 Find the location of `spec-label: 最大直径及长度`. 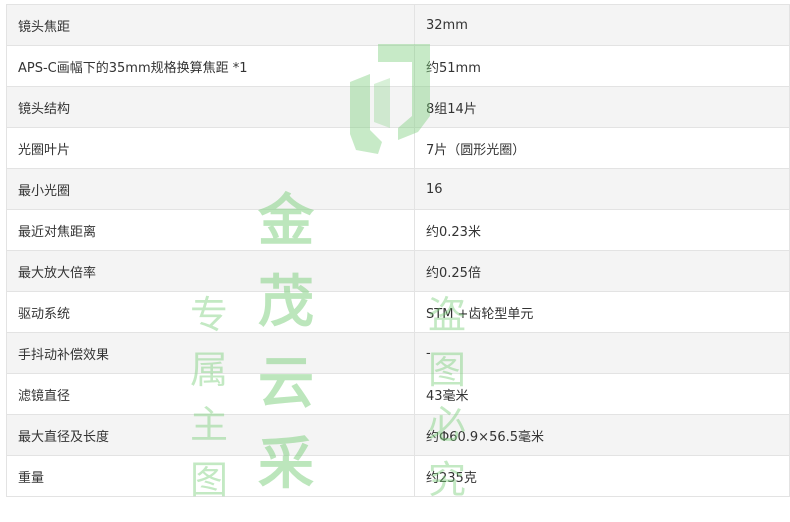

spec-label: 最大直径及长度 is located at coordinates (210, 435).